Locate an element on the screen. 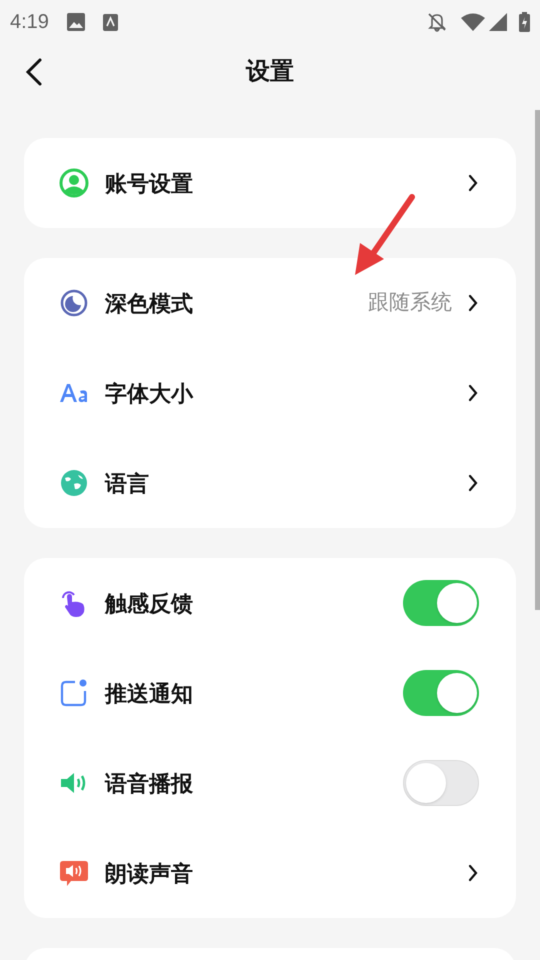 This screenshot has width=540, height=960. globe-icon is located at coordinates (74, 483).